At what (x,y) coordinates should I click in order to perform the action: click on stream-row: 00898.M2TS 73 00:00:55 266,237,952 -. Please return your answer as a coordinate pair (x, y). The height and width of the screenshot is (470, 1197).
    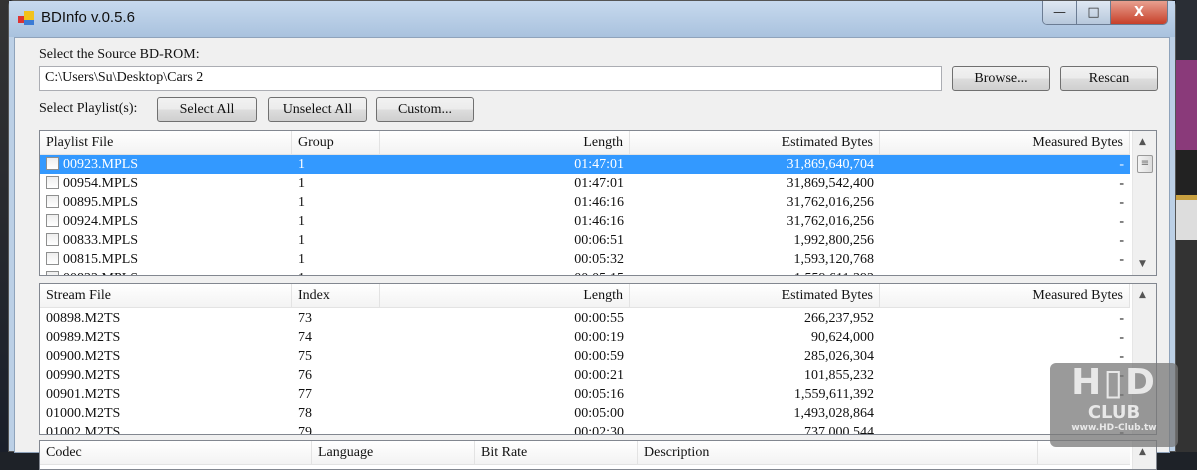
    Looking at the image, I should click on (585, 318).